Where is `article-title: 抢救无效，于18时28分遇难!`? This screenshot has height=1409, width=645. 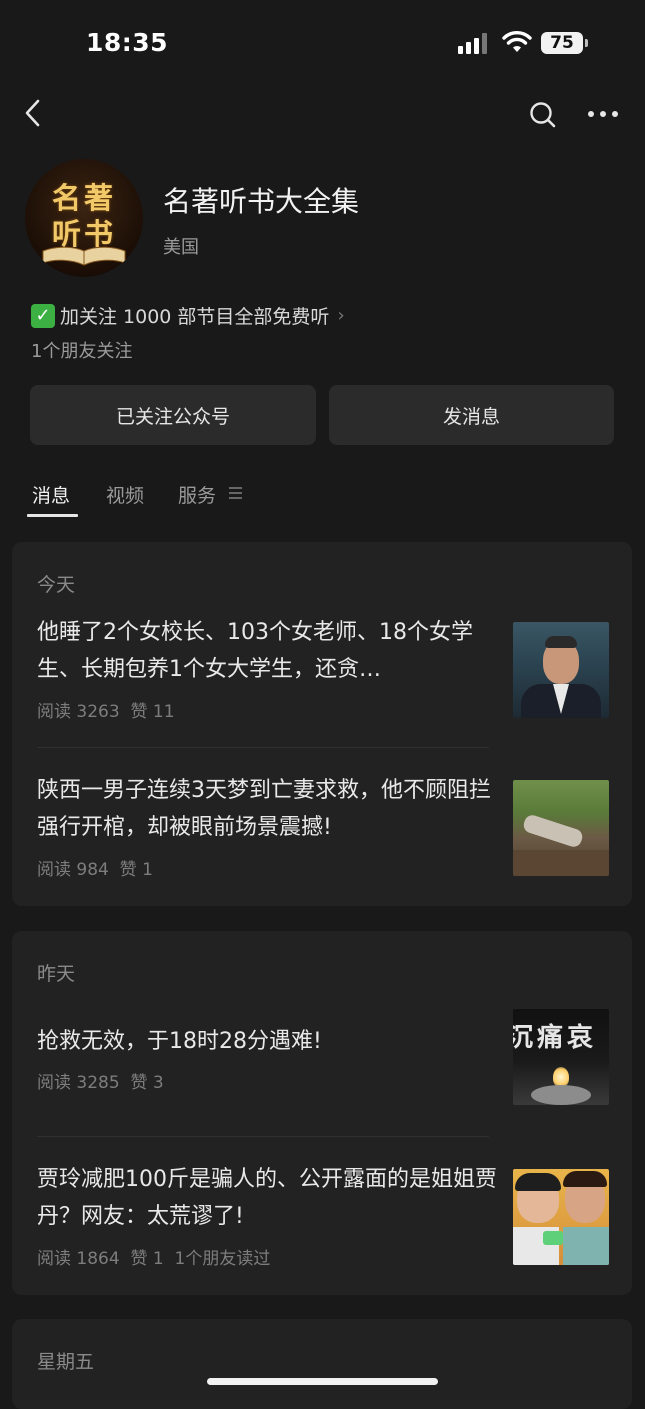 article-title: 抢救无效，于18时28分遇难! is located at coordinates (179, 1041).